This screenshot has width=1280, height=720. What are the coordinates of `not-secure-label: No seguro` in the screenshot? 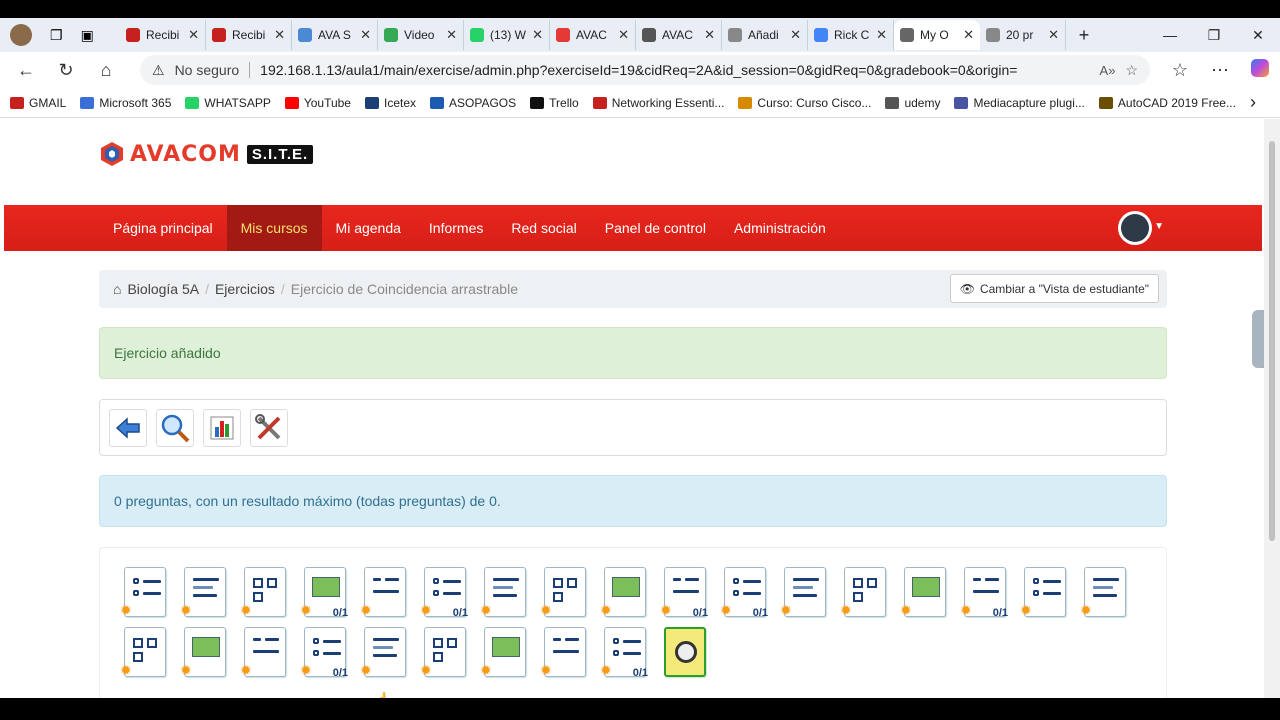 It's located at (213, 70).